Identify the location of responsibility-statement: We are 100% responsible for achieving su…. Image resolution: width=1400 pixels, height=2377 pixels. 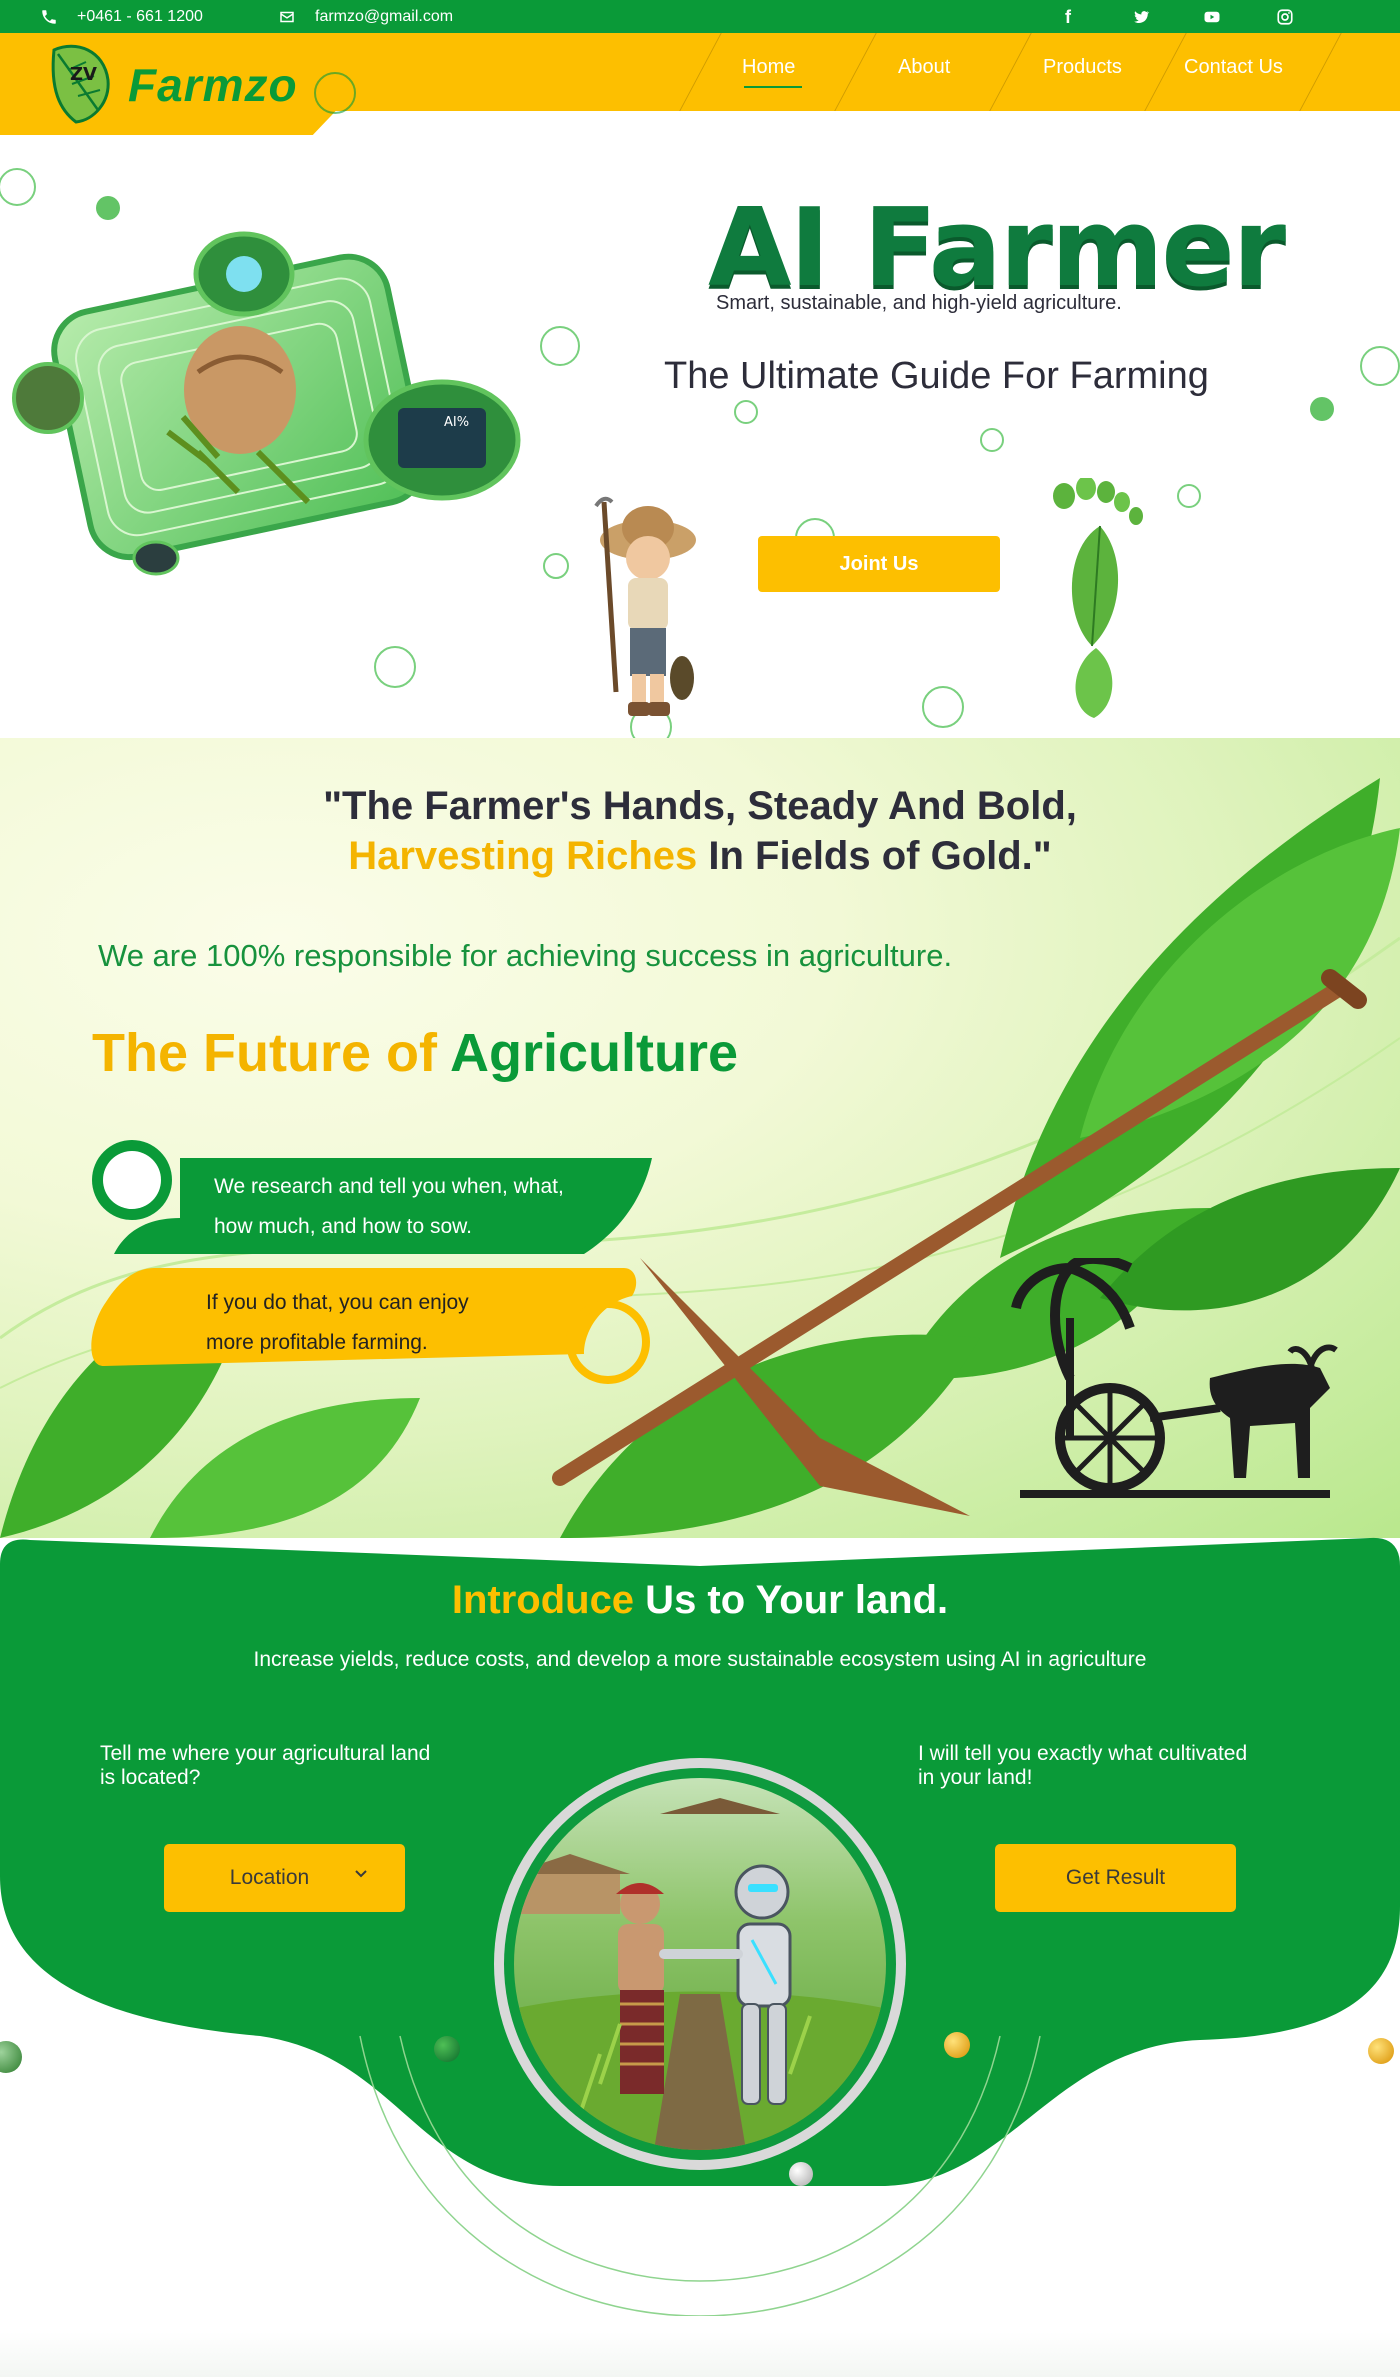
(525, 955).